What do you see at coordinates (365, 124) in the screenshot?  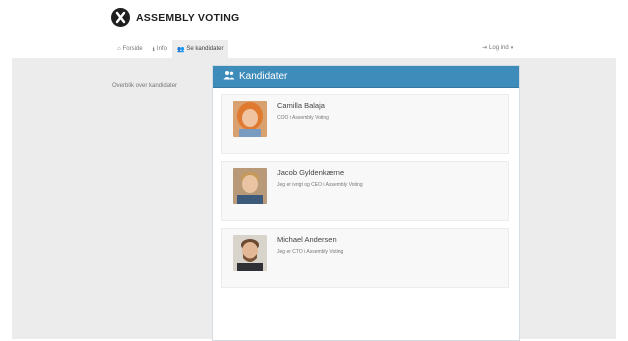 I see `candidate-card: Camilla Balaja COO i Assembly Voting` at bounding box center [365, 124].